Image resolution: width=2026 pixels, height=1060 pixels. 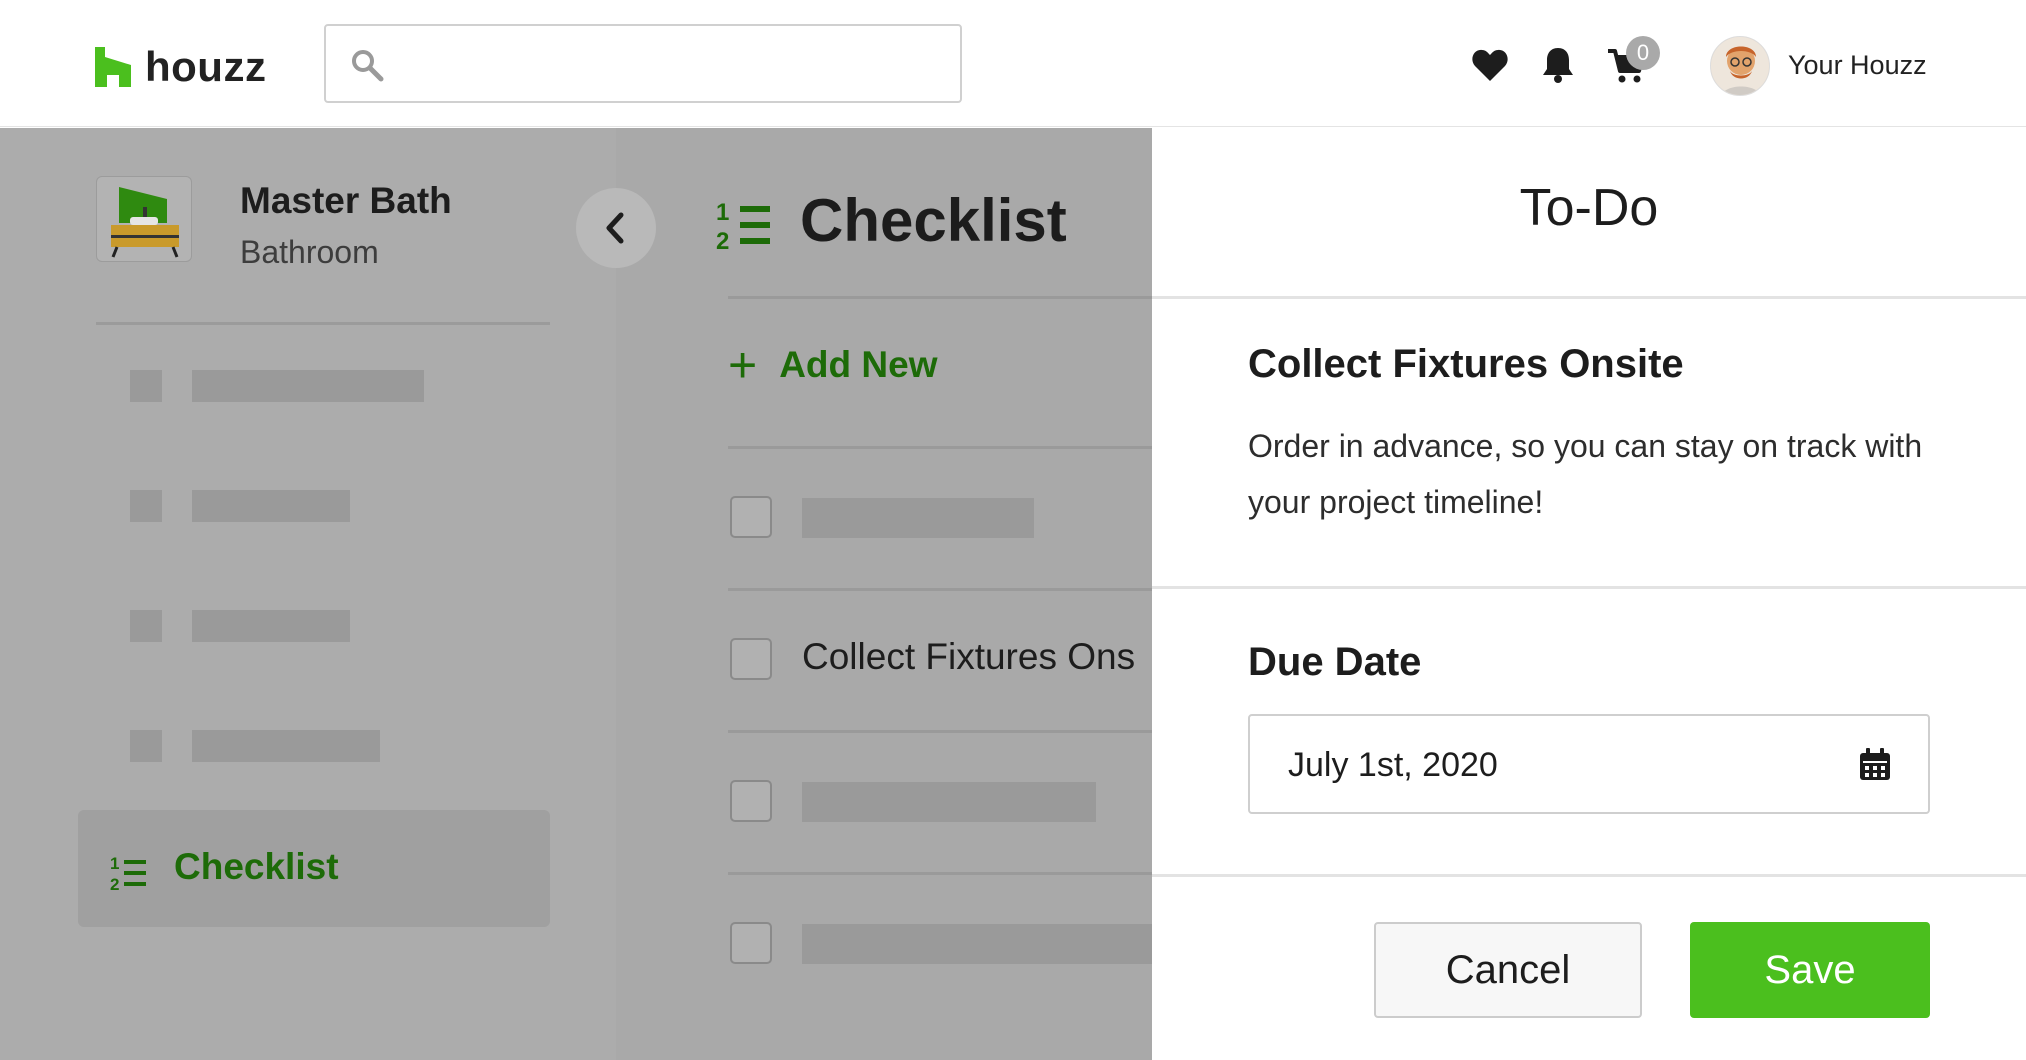 What do you see at coordinates (145, 222) in the screenshot?
I see `bath-illustration-icon` at bounding box center [145, 222].